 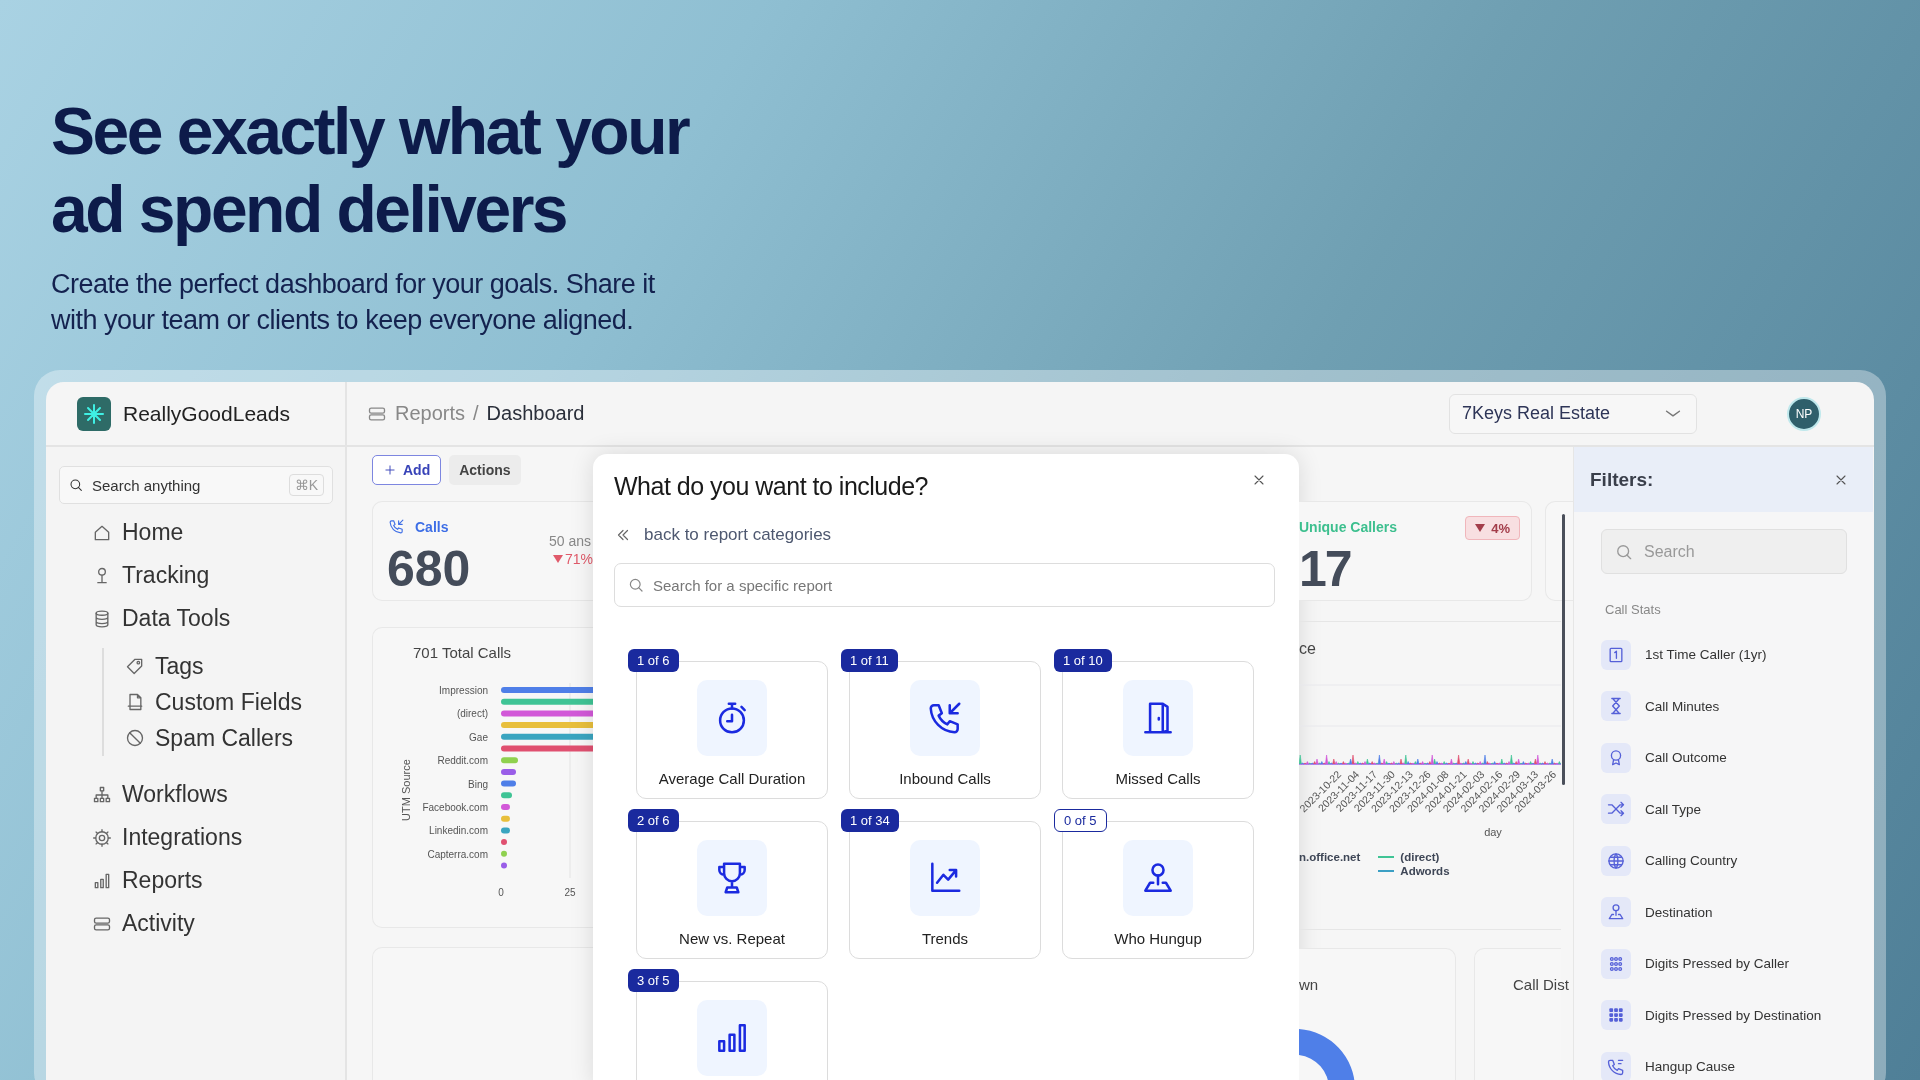 What do you see at coordinates (1622, 479) in the screenshot?
I see `panel-title: Filters:` at bounding box center [1622, 479].